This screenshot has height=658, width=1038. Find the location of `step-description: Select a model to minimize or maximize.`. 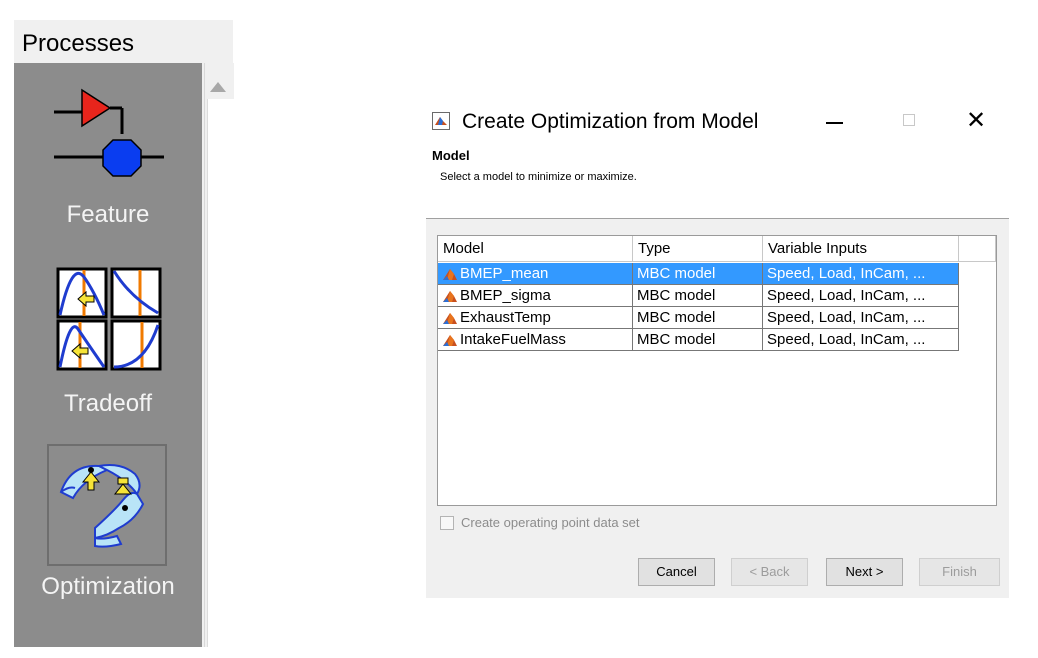

step-description: Select a model to minimize or maximize. is located at coordinates (538, 177).